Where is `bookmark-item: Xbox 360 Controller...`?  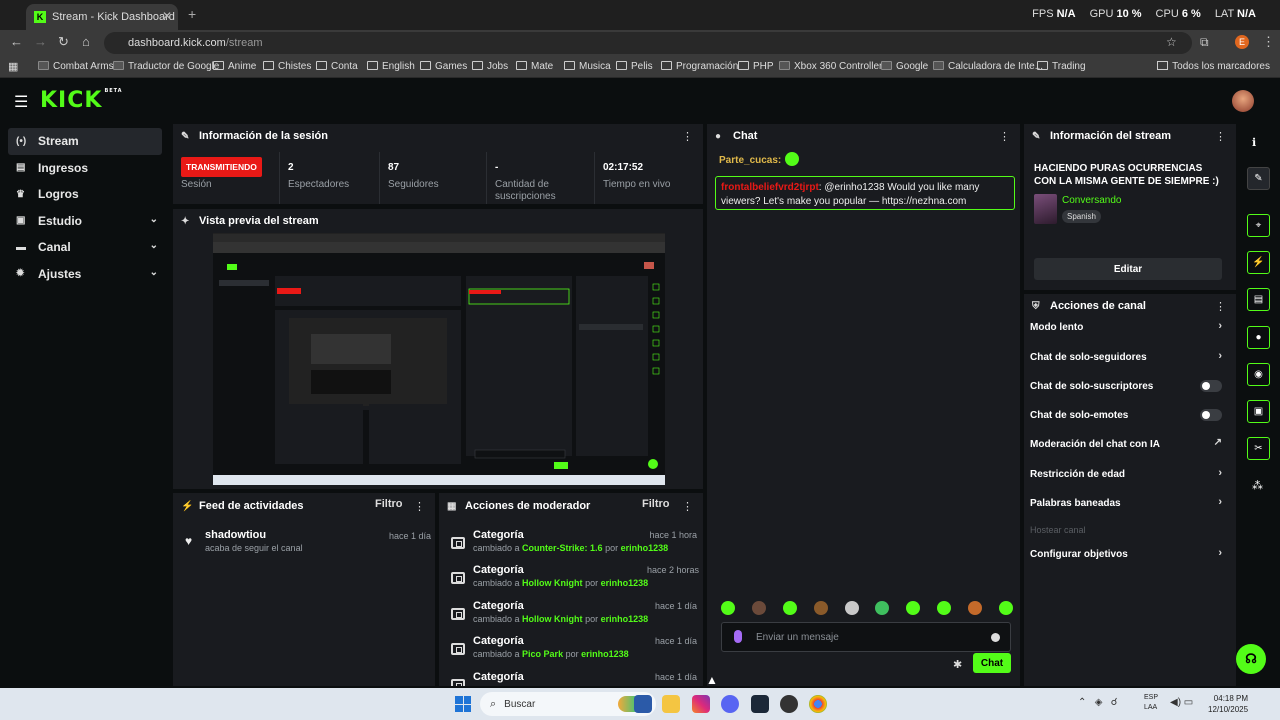 bookmark-item: Xbox 360 Controller... is located at coordinates (834, 66).